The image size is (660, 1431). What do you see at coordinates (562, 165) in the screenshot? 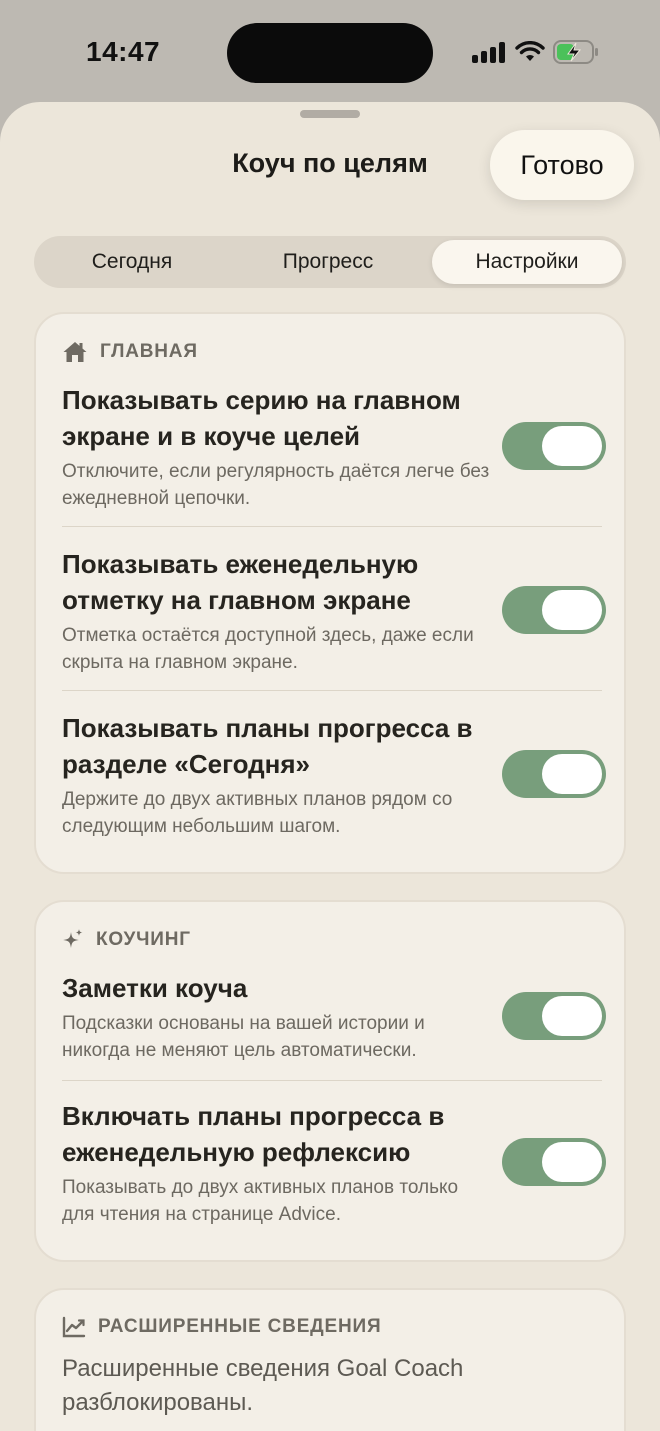
I see `done-button: Готово` at bounding box center [562, 165].